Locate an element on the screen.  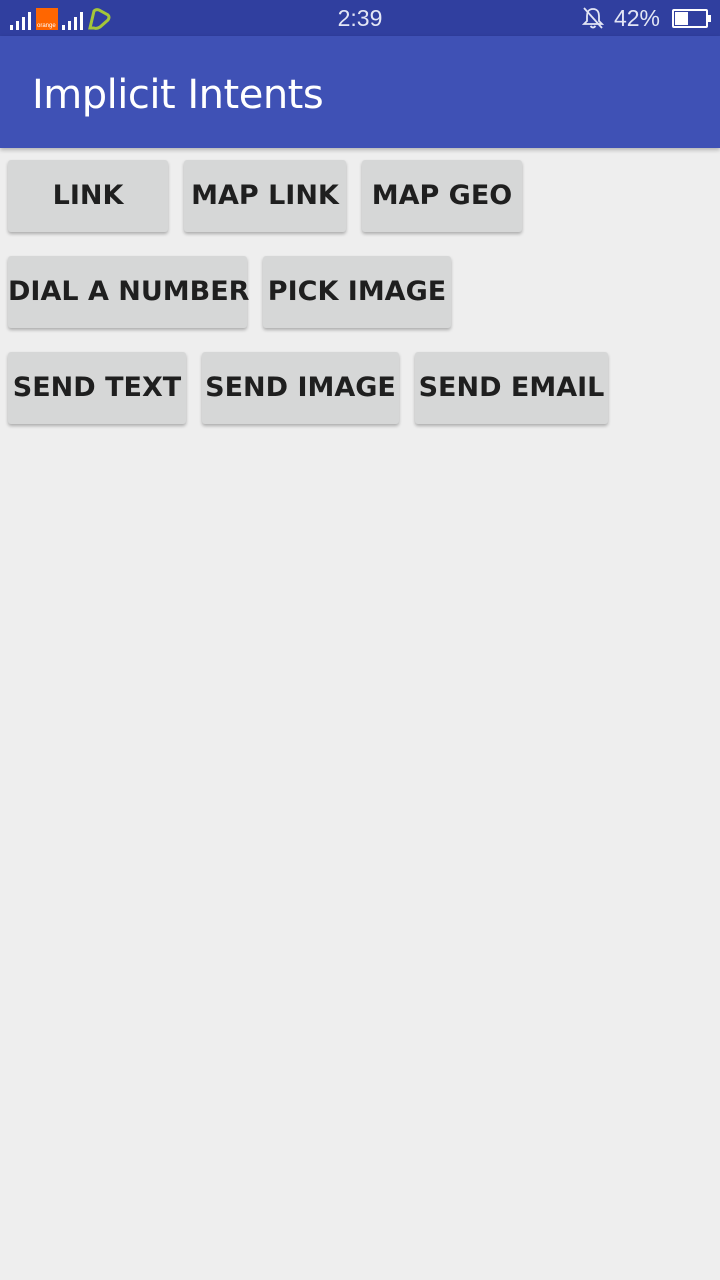
status-bar: orange 2:39 42% is located at coordinates (360, 18).